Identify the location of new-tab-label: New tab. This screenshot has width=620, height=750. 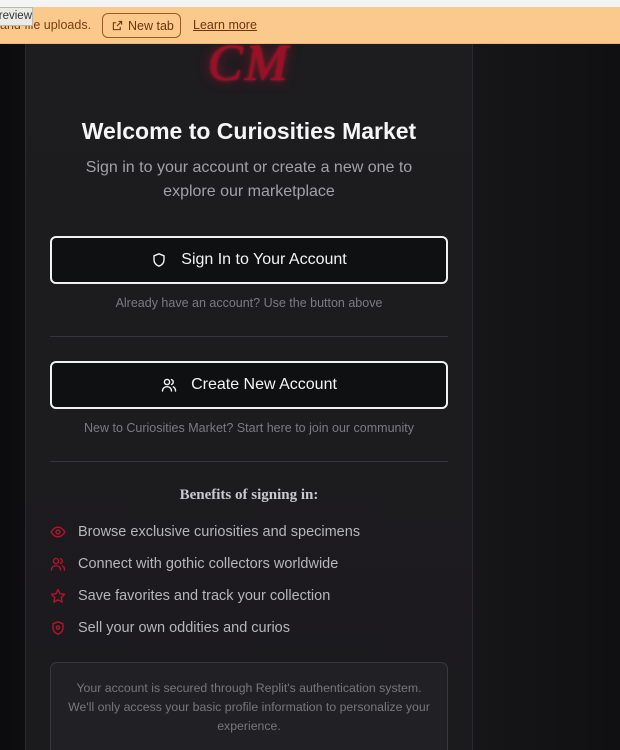
(151, 25).